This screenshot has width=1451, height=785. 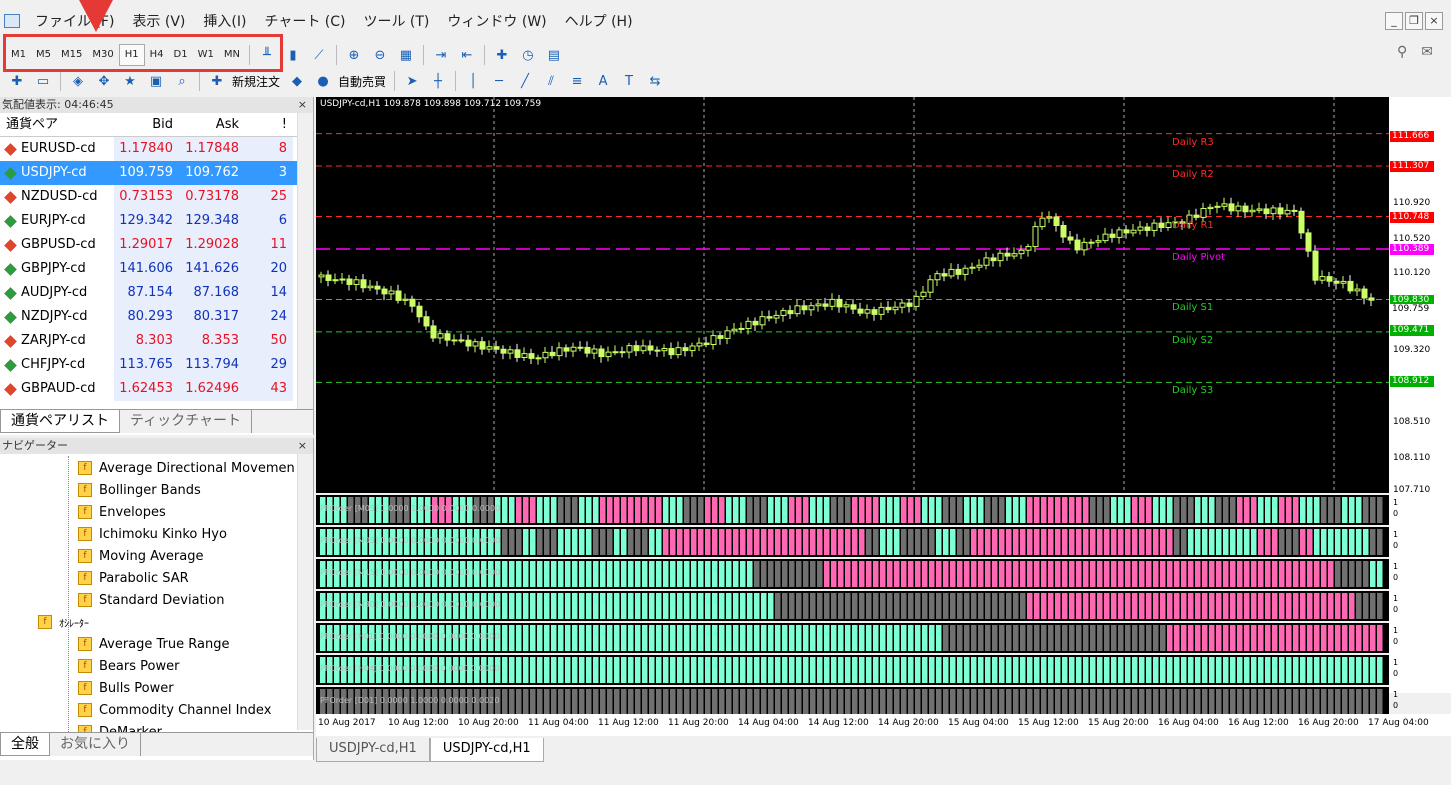 What do you see at coordinates (305, 592) in the screenshot?
I see `navigator-scrollbar` at bounding box center [305, 592].